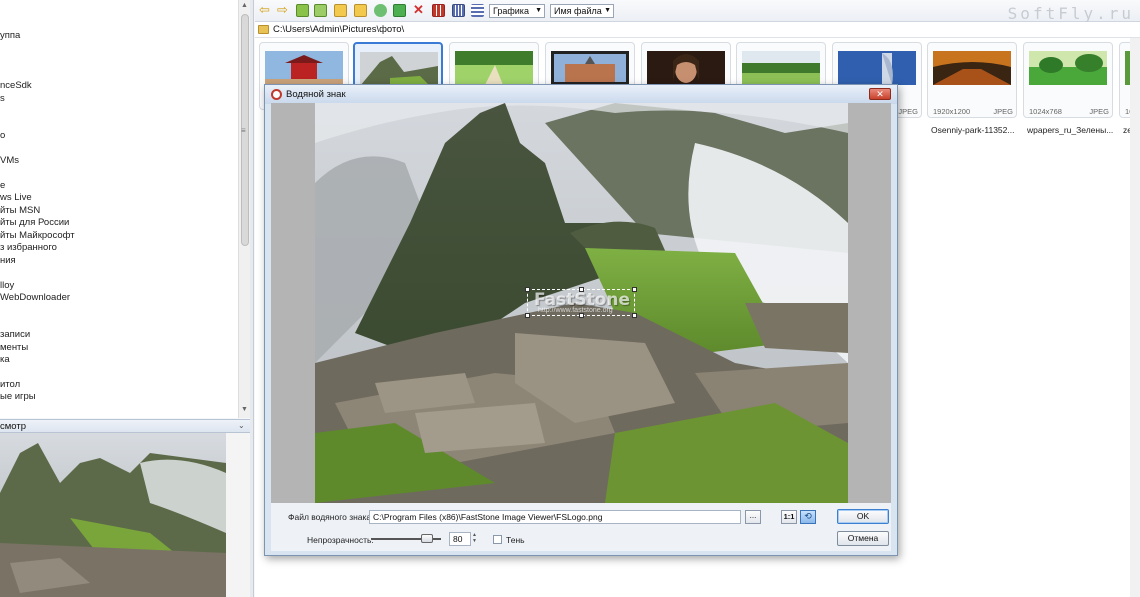 Image resolution: width=1140 pixels, height=597 pixels. Describe the element at coordinates (460, 539) in the screenshot. I see `opacity-input: 80` at that location.